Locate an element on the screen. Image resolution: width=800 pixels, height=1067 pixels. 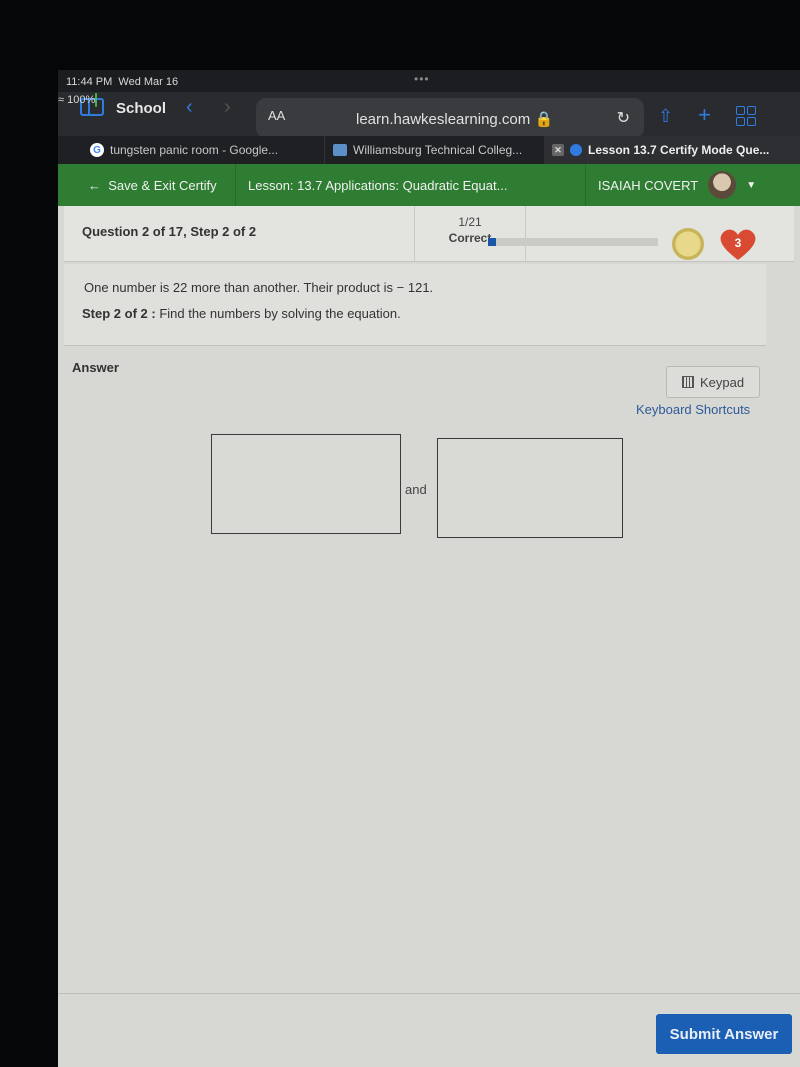
wifi-icon: ≈ is located at coordinates (61, 100).